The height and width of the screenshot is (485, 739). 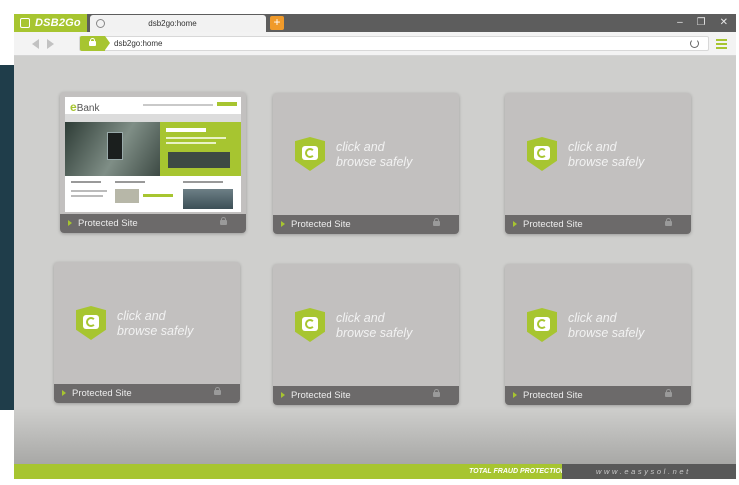 What do you see at coordinates (277, 23) in the screenshot?
I see `new-tab-button: +` at bounding box center [277, 23].